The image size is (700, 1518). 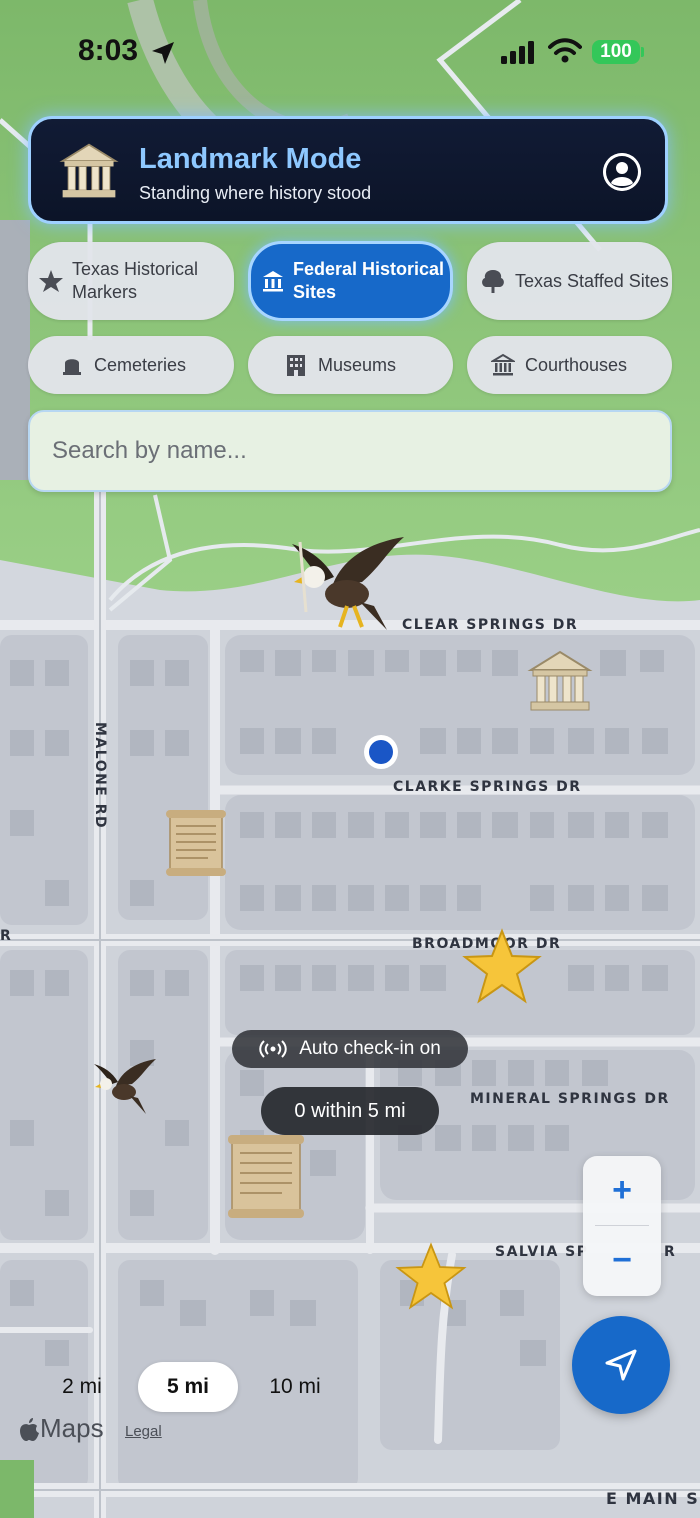 I want to click on tombstone-icon, so click(x=72, y=365).